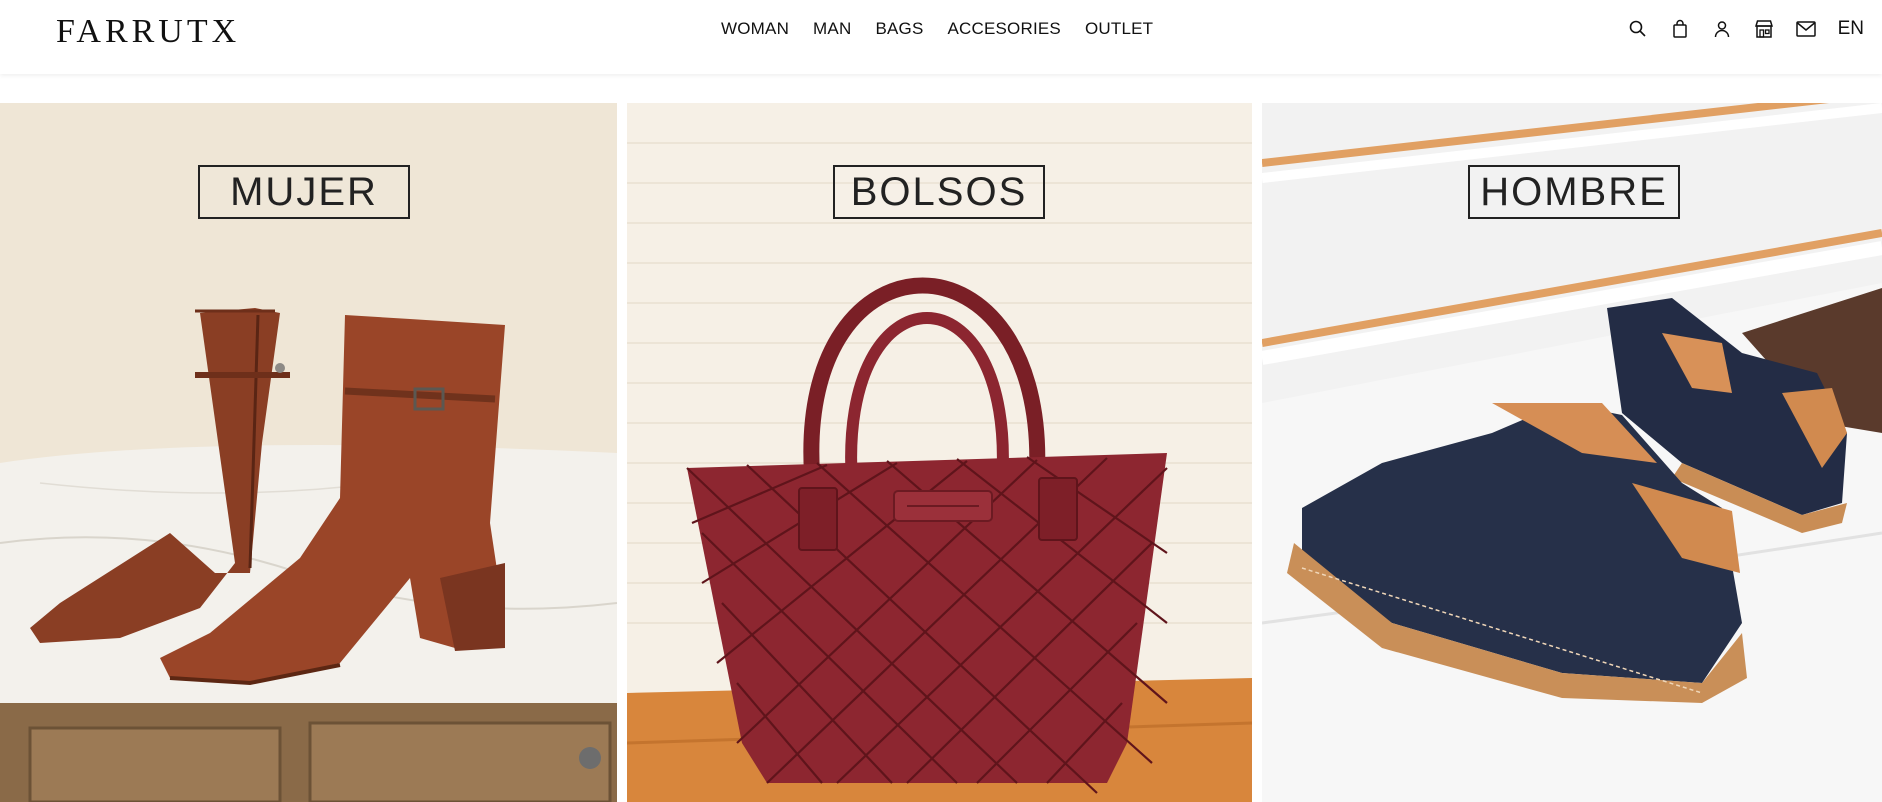 The image size is (1882, 802). What do you see at coordinates (1574, 192) in the screenshot?
I see `category-label-hombre: HOMBRE` at bounding box center [1574, 192].